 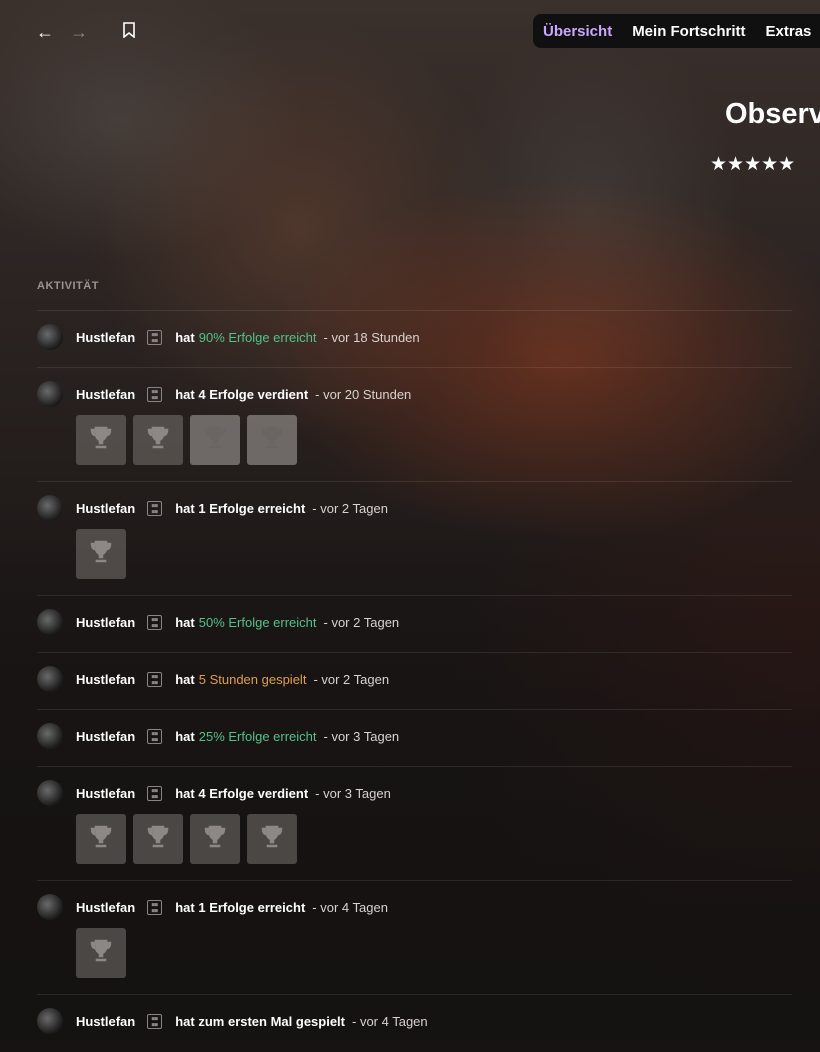 What do you see at coordinates (79, 32) in the screenshot?
I see `forward-arrow-icon: →` at bounding box center [79, 32].